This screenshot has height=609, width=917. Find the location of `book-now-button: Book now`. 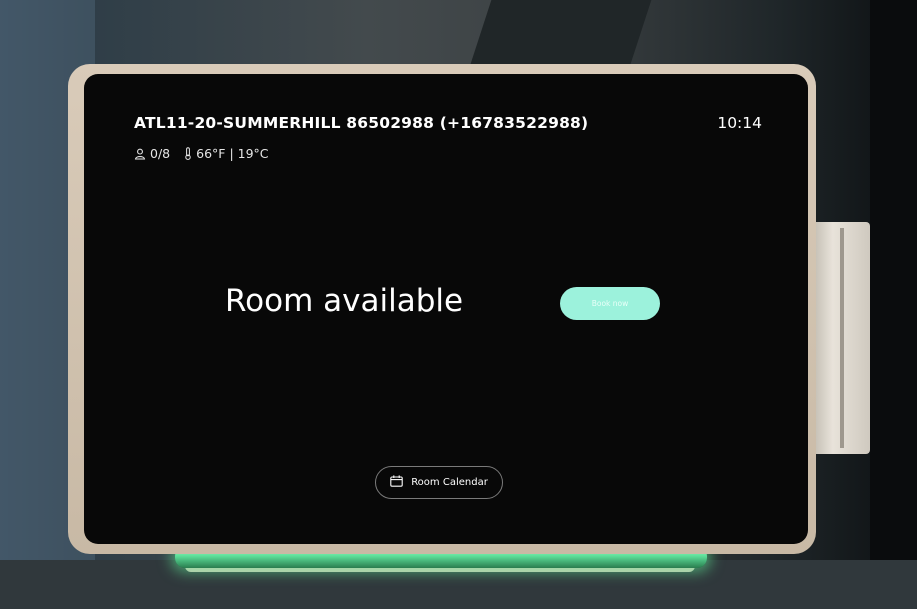

book-now-button: Book now is located at coordinates (610, 303).